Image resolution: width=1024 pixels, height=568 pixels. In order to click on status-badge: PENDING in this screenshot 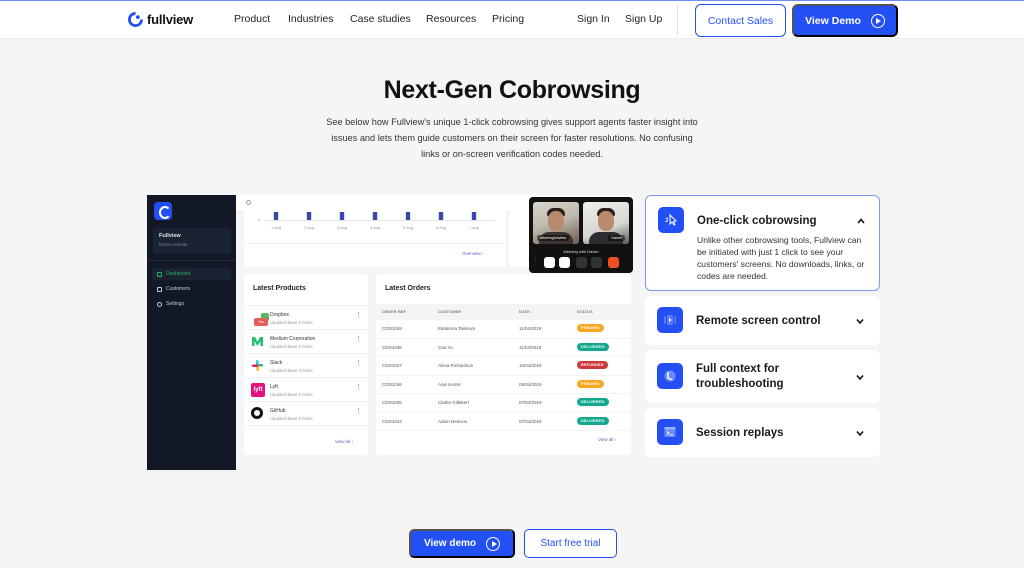, I will do `click(590, 383)`.